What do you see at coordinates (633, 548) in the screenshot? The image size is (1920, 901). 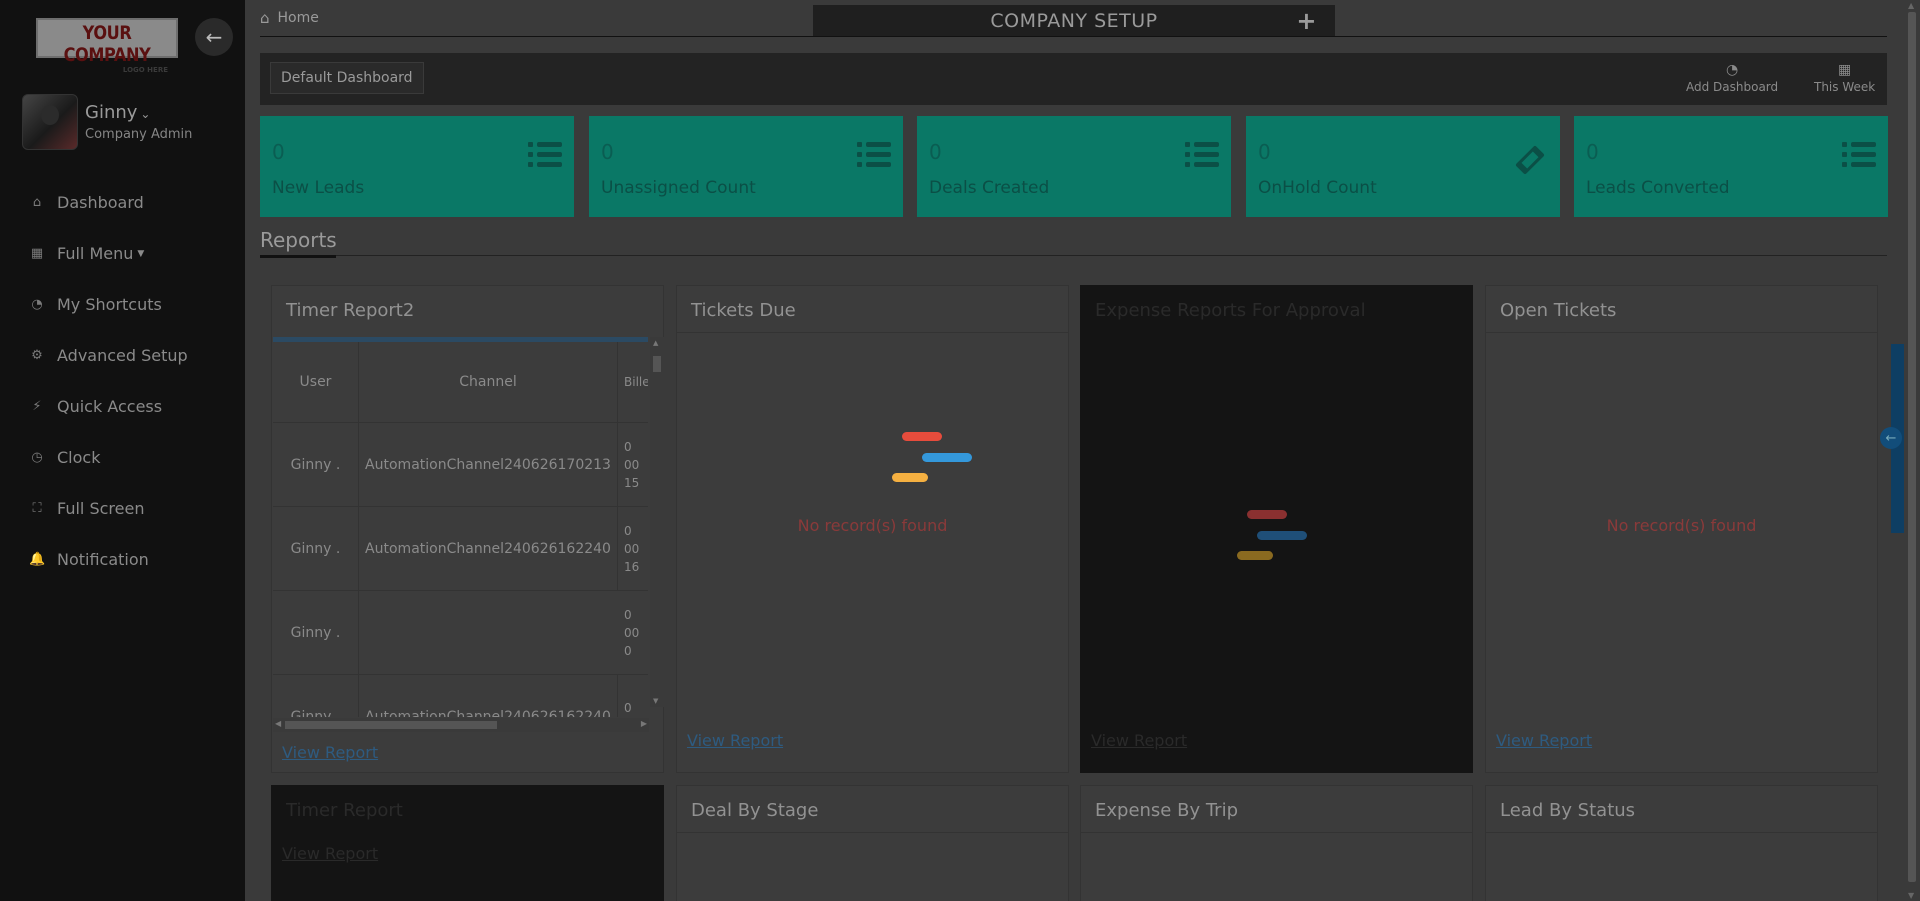 I see `table-cell: 0 00 16` at bounding box center [633, 548].